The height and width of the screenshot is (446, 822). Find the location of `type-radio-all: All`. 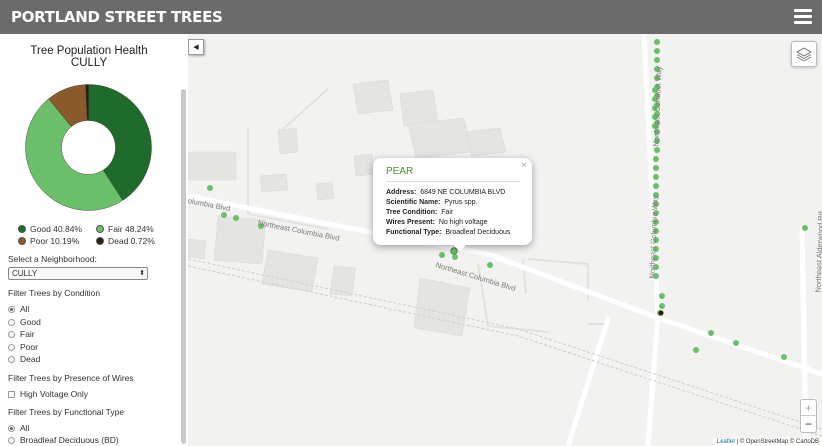

type-radio-all: All is located at coordinates (18, 428).